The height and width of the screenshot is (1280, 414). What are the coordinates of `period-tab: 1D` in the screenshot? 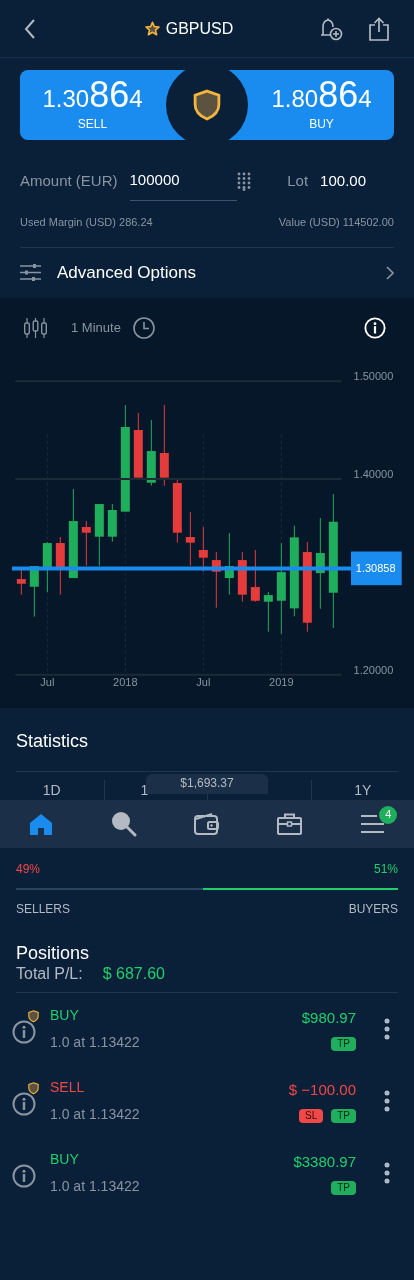 It's located at (51, 790).